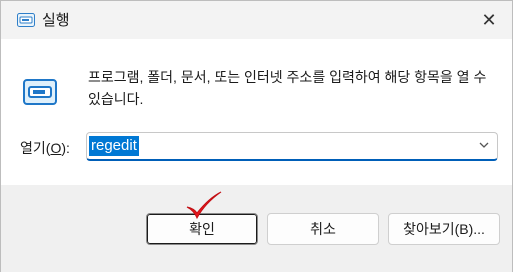  I want to click on close-button: ✕, so click(489, 20).